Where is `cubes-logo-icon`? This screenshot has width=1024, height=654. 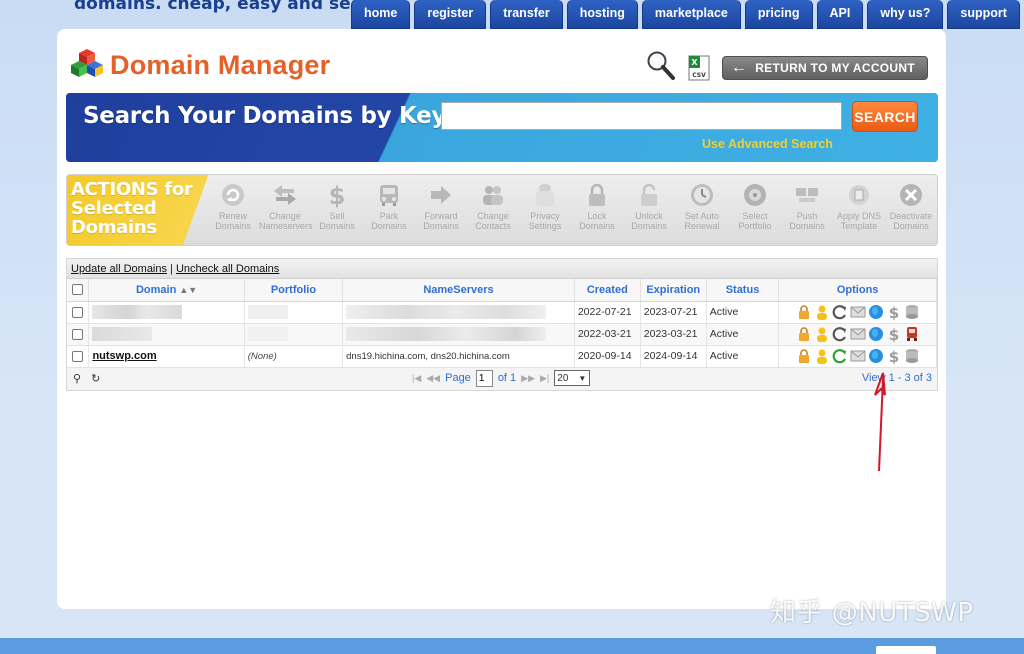 cubes-logo-icon is located at coordinates (87, 65).